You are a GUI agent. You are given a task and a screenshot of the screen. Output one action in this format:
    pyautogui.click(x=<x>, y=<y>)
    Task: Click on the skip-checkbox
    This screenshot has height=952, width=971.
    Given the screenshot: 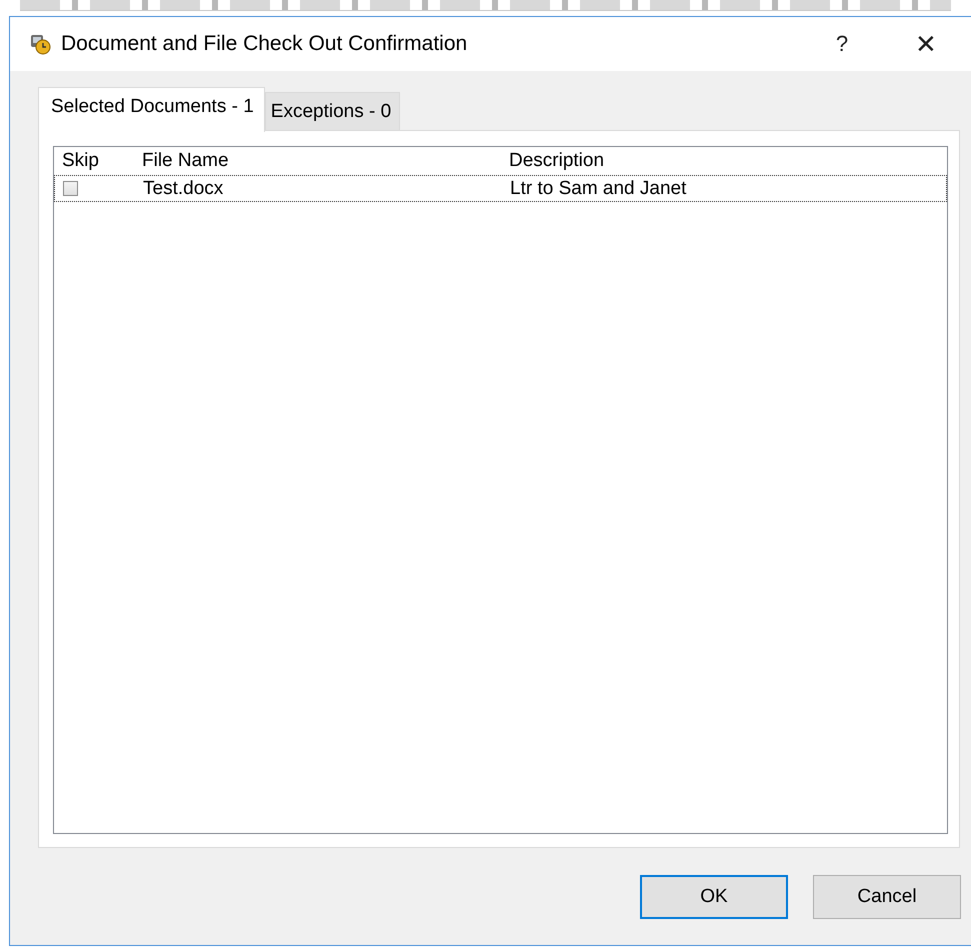 What is the action you would take?
    pyautogui.click(x=70, y=188)
    